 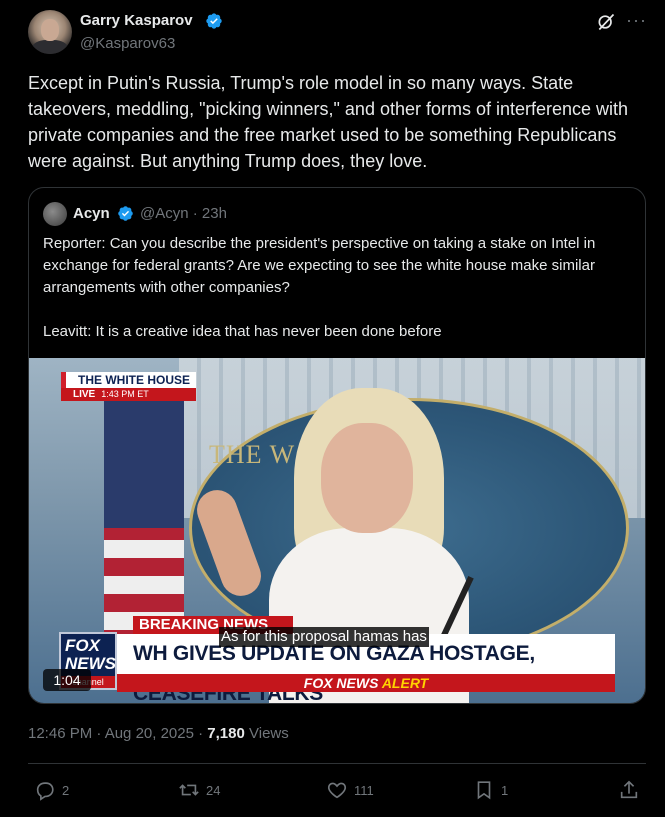 What do you see at coordinates (144, 508) in the screenshot?
I see `us-flag` at bounding box center [144, 508].